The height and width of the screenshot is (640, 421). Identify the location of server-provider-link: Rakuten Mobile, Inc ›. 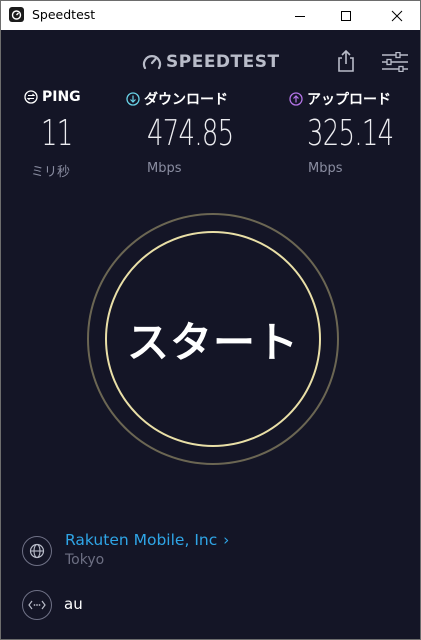
(147, 540).